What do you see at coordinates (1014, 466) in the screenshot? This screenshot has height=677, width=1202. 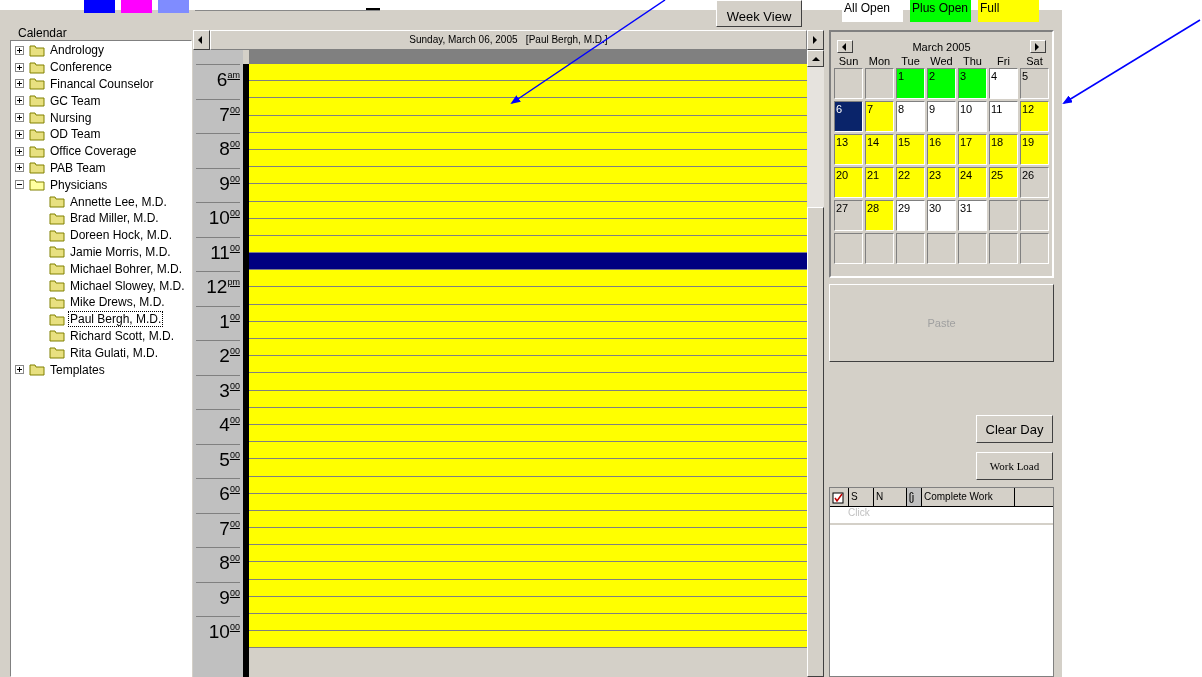 I see `work-load-button: Work Load` at bounding box center [1014, 466].